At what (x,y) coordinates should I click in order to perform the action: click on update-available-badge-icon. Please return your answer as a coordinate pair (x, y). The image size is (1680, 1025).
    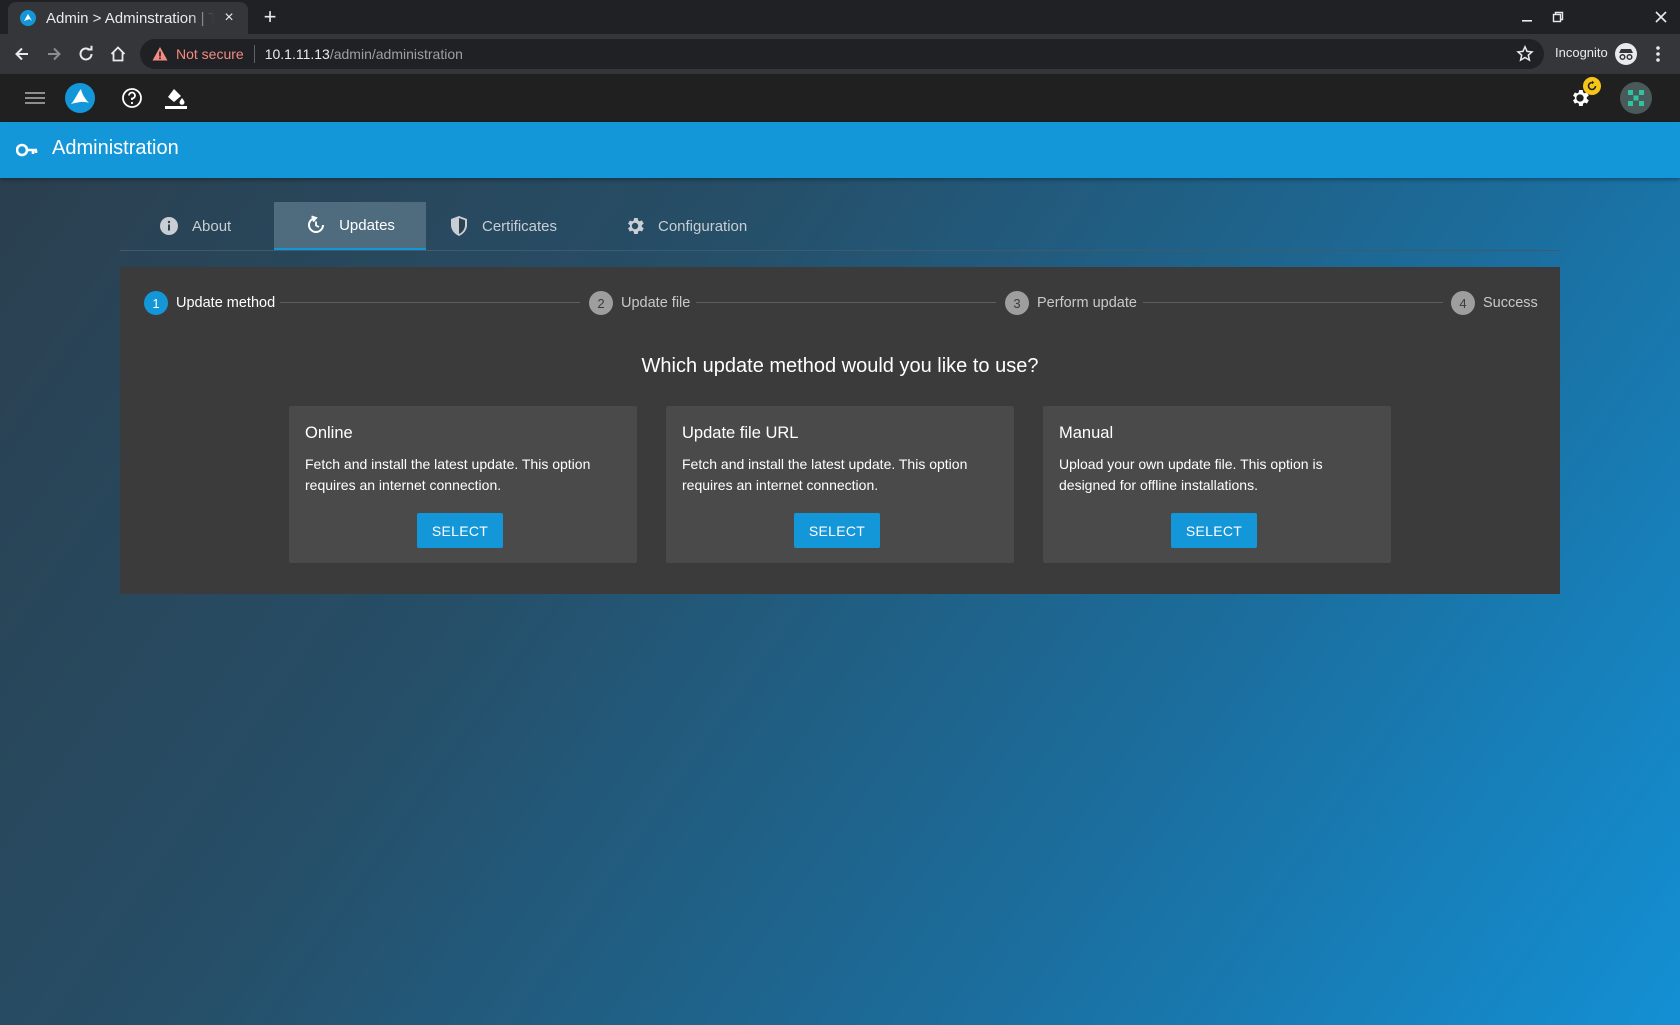
    Looking at the image, I should click on (1592, 86).